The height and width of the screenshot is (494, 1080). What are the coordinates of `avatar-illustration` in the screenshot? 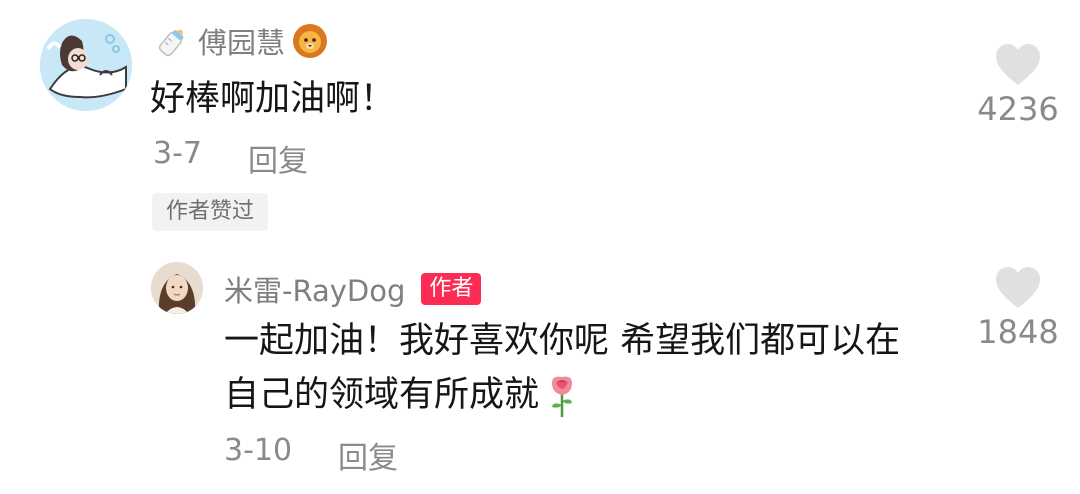 It's located at (86, 65).